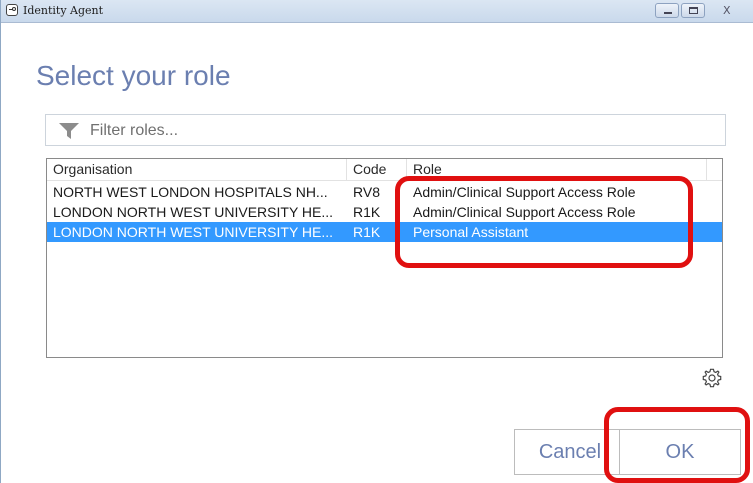  What do you see at coordinates (366, 192) in the screenshot?
I see `code-cell: RV8` at bounding box center [366, 192].